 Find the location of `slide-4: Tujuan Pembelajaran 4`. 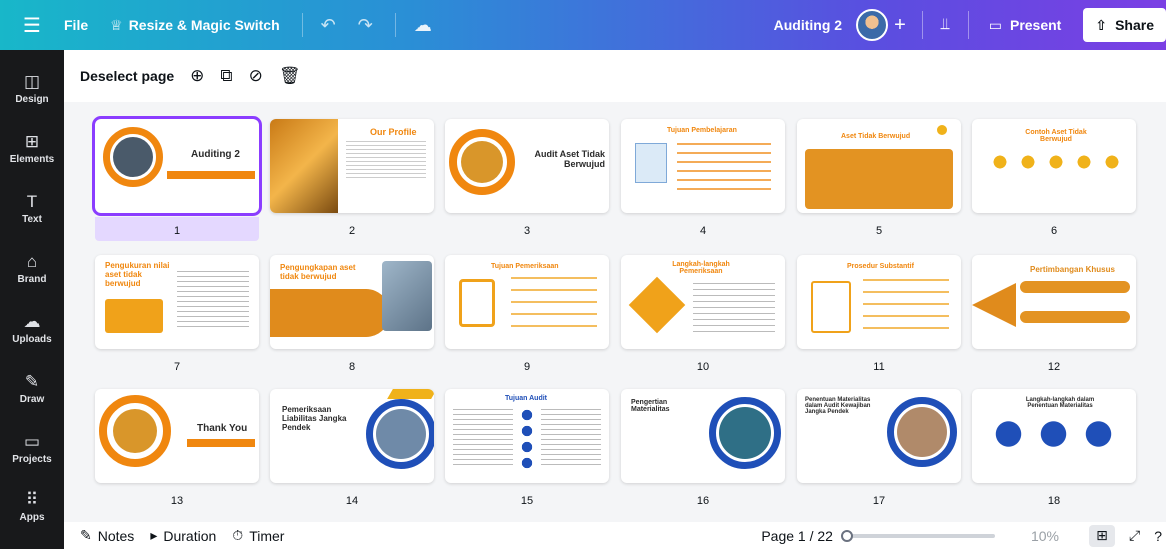

slide-4: Tujuan Pembelajaran 4 is located at coordinates (703, 178).